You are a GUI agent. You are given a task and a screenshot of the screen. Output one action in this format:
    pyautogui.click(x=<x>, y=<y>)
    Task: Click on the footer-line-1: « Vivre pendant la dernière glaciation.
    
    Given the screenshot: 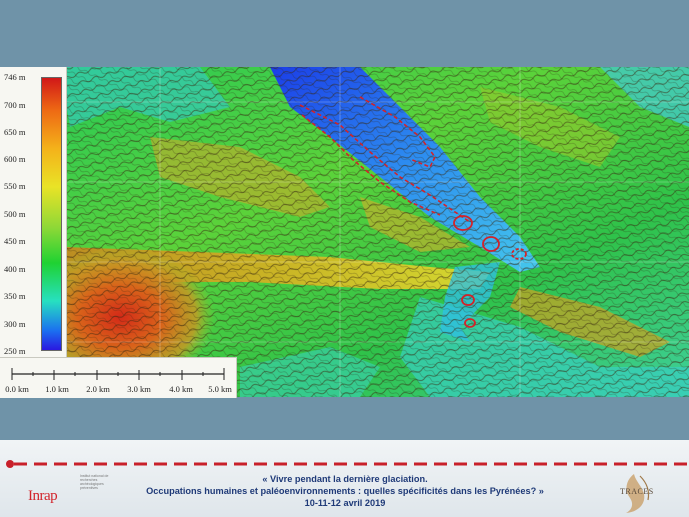 What is the action you would take?
    pyautogui.click(x=345, y=479)
    